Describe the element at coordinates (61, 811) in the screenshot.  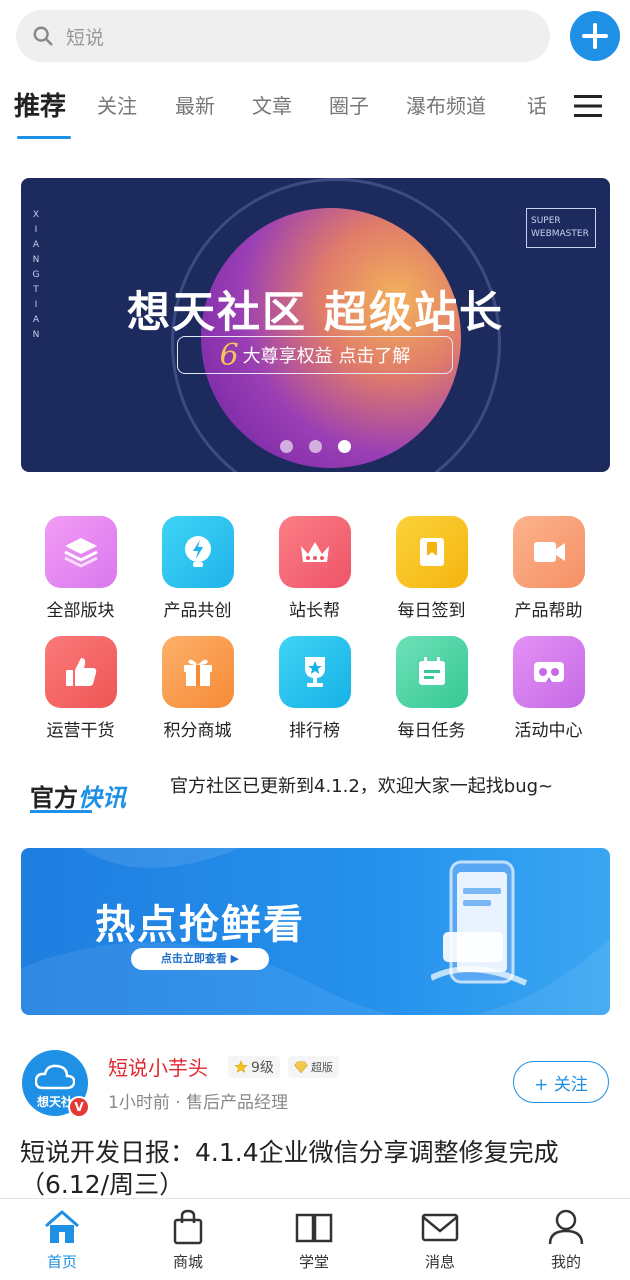
I see `news-logo-underline` at that location.